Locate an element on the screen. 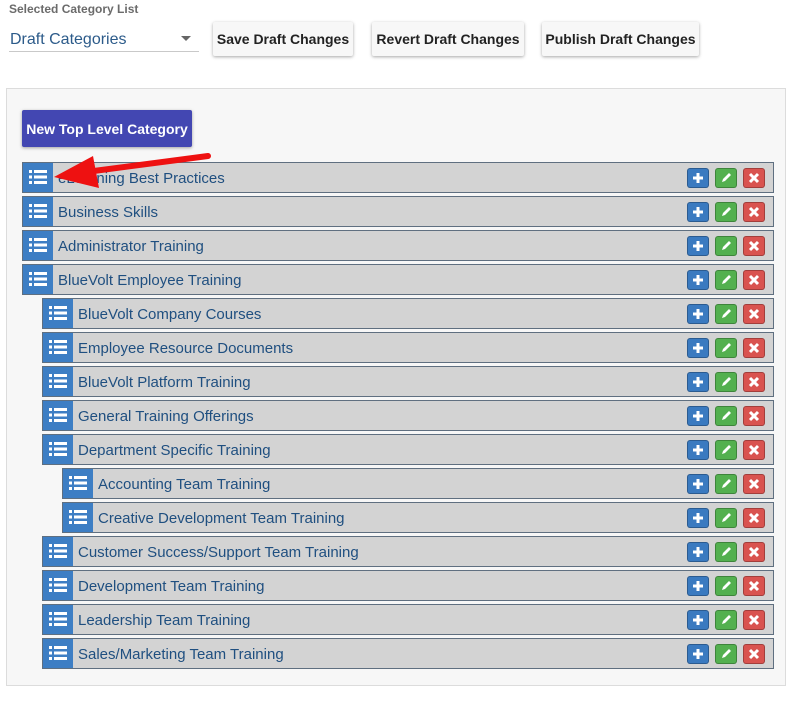  category-label: Customer Success/Support Team Training is located at coordinates (218, 552).